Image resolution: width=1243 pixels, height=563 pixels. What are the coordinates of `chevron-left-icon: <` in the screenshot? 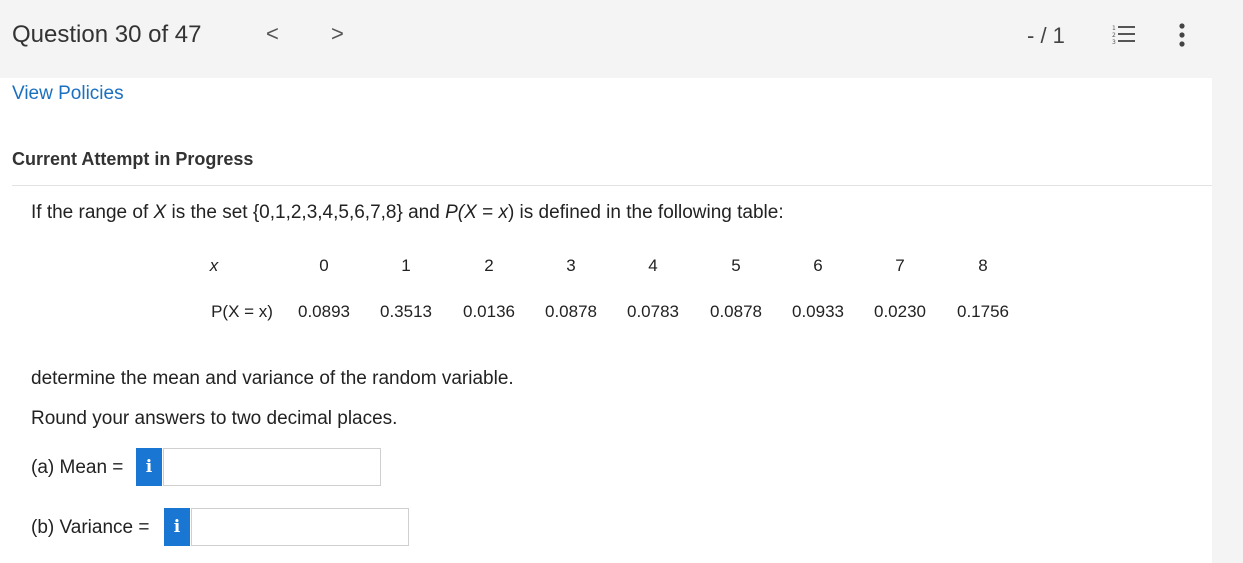 It's located at (272, 33).